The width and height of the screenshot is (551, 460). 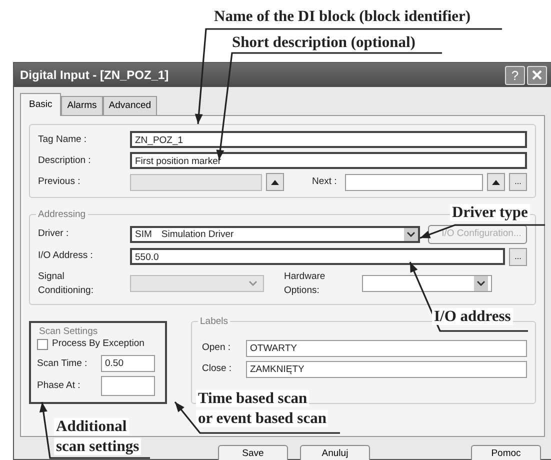 I want to click on input-field: ZN_POZ_1, so click(x=328, y=139).